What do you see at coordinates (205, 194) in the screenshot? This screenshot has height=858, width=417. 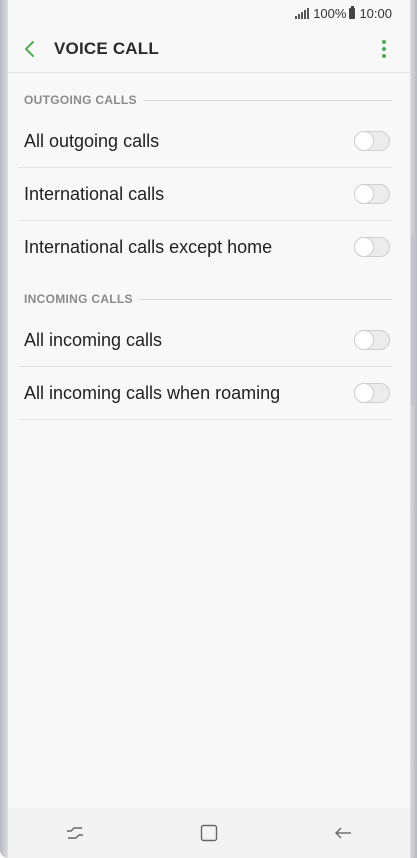 I see `list-item-international-calls: International calls` at bounding box center [205, 194].